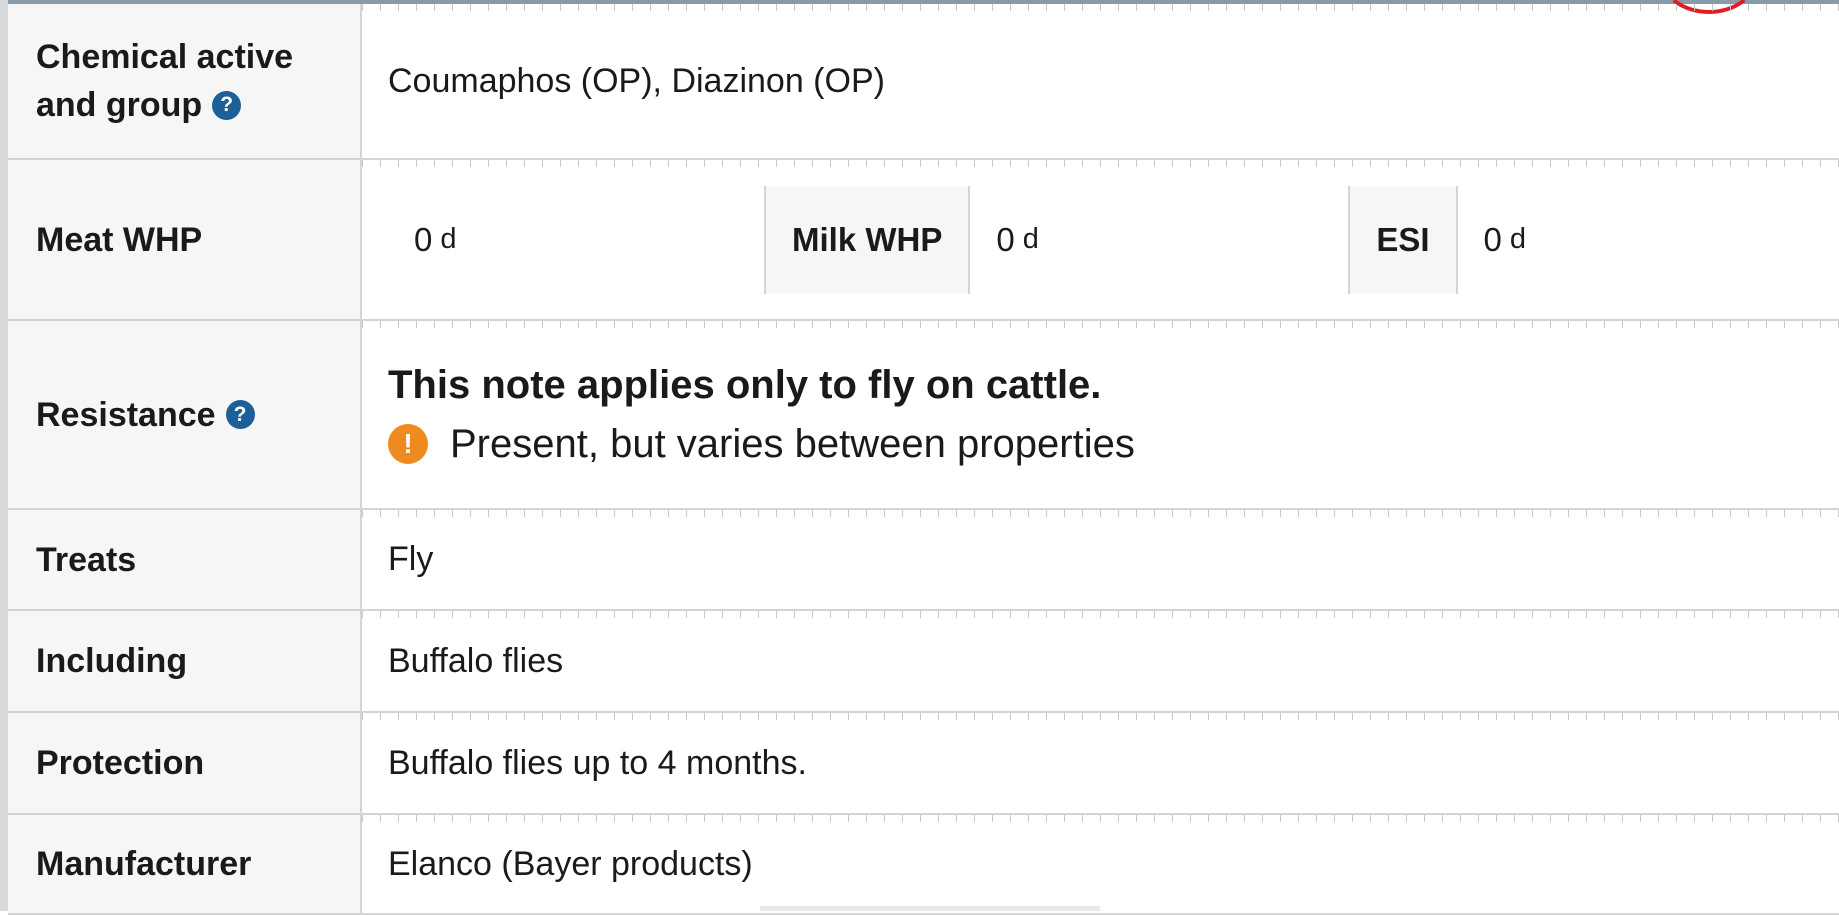  What do you see at coordinates (1005, 239) in the screenshot?
I see `milk-whp-value: 0` at bounding box center [1005, 239].